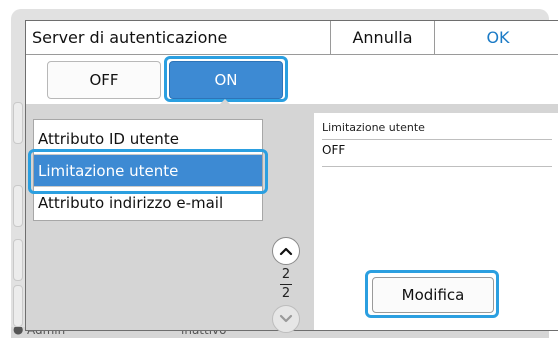  Describe the element at coordinates (226, 80) in the screenshot. I see `toggle-on-button: ON` at that location.